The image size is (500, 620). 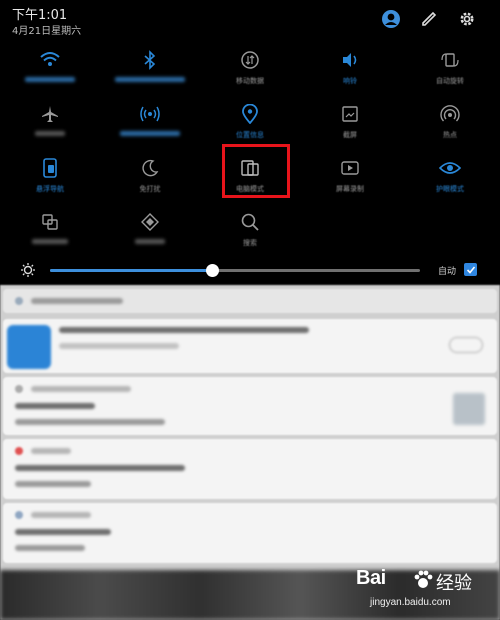 I want to click on tile-do-not-disturb: 免打扰, so click(x=150, y=183).